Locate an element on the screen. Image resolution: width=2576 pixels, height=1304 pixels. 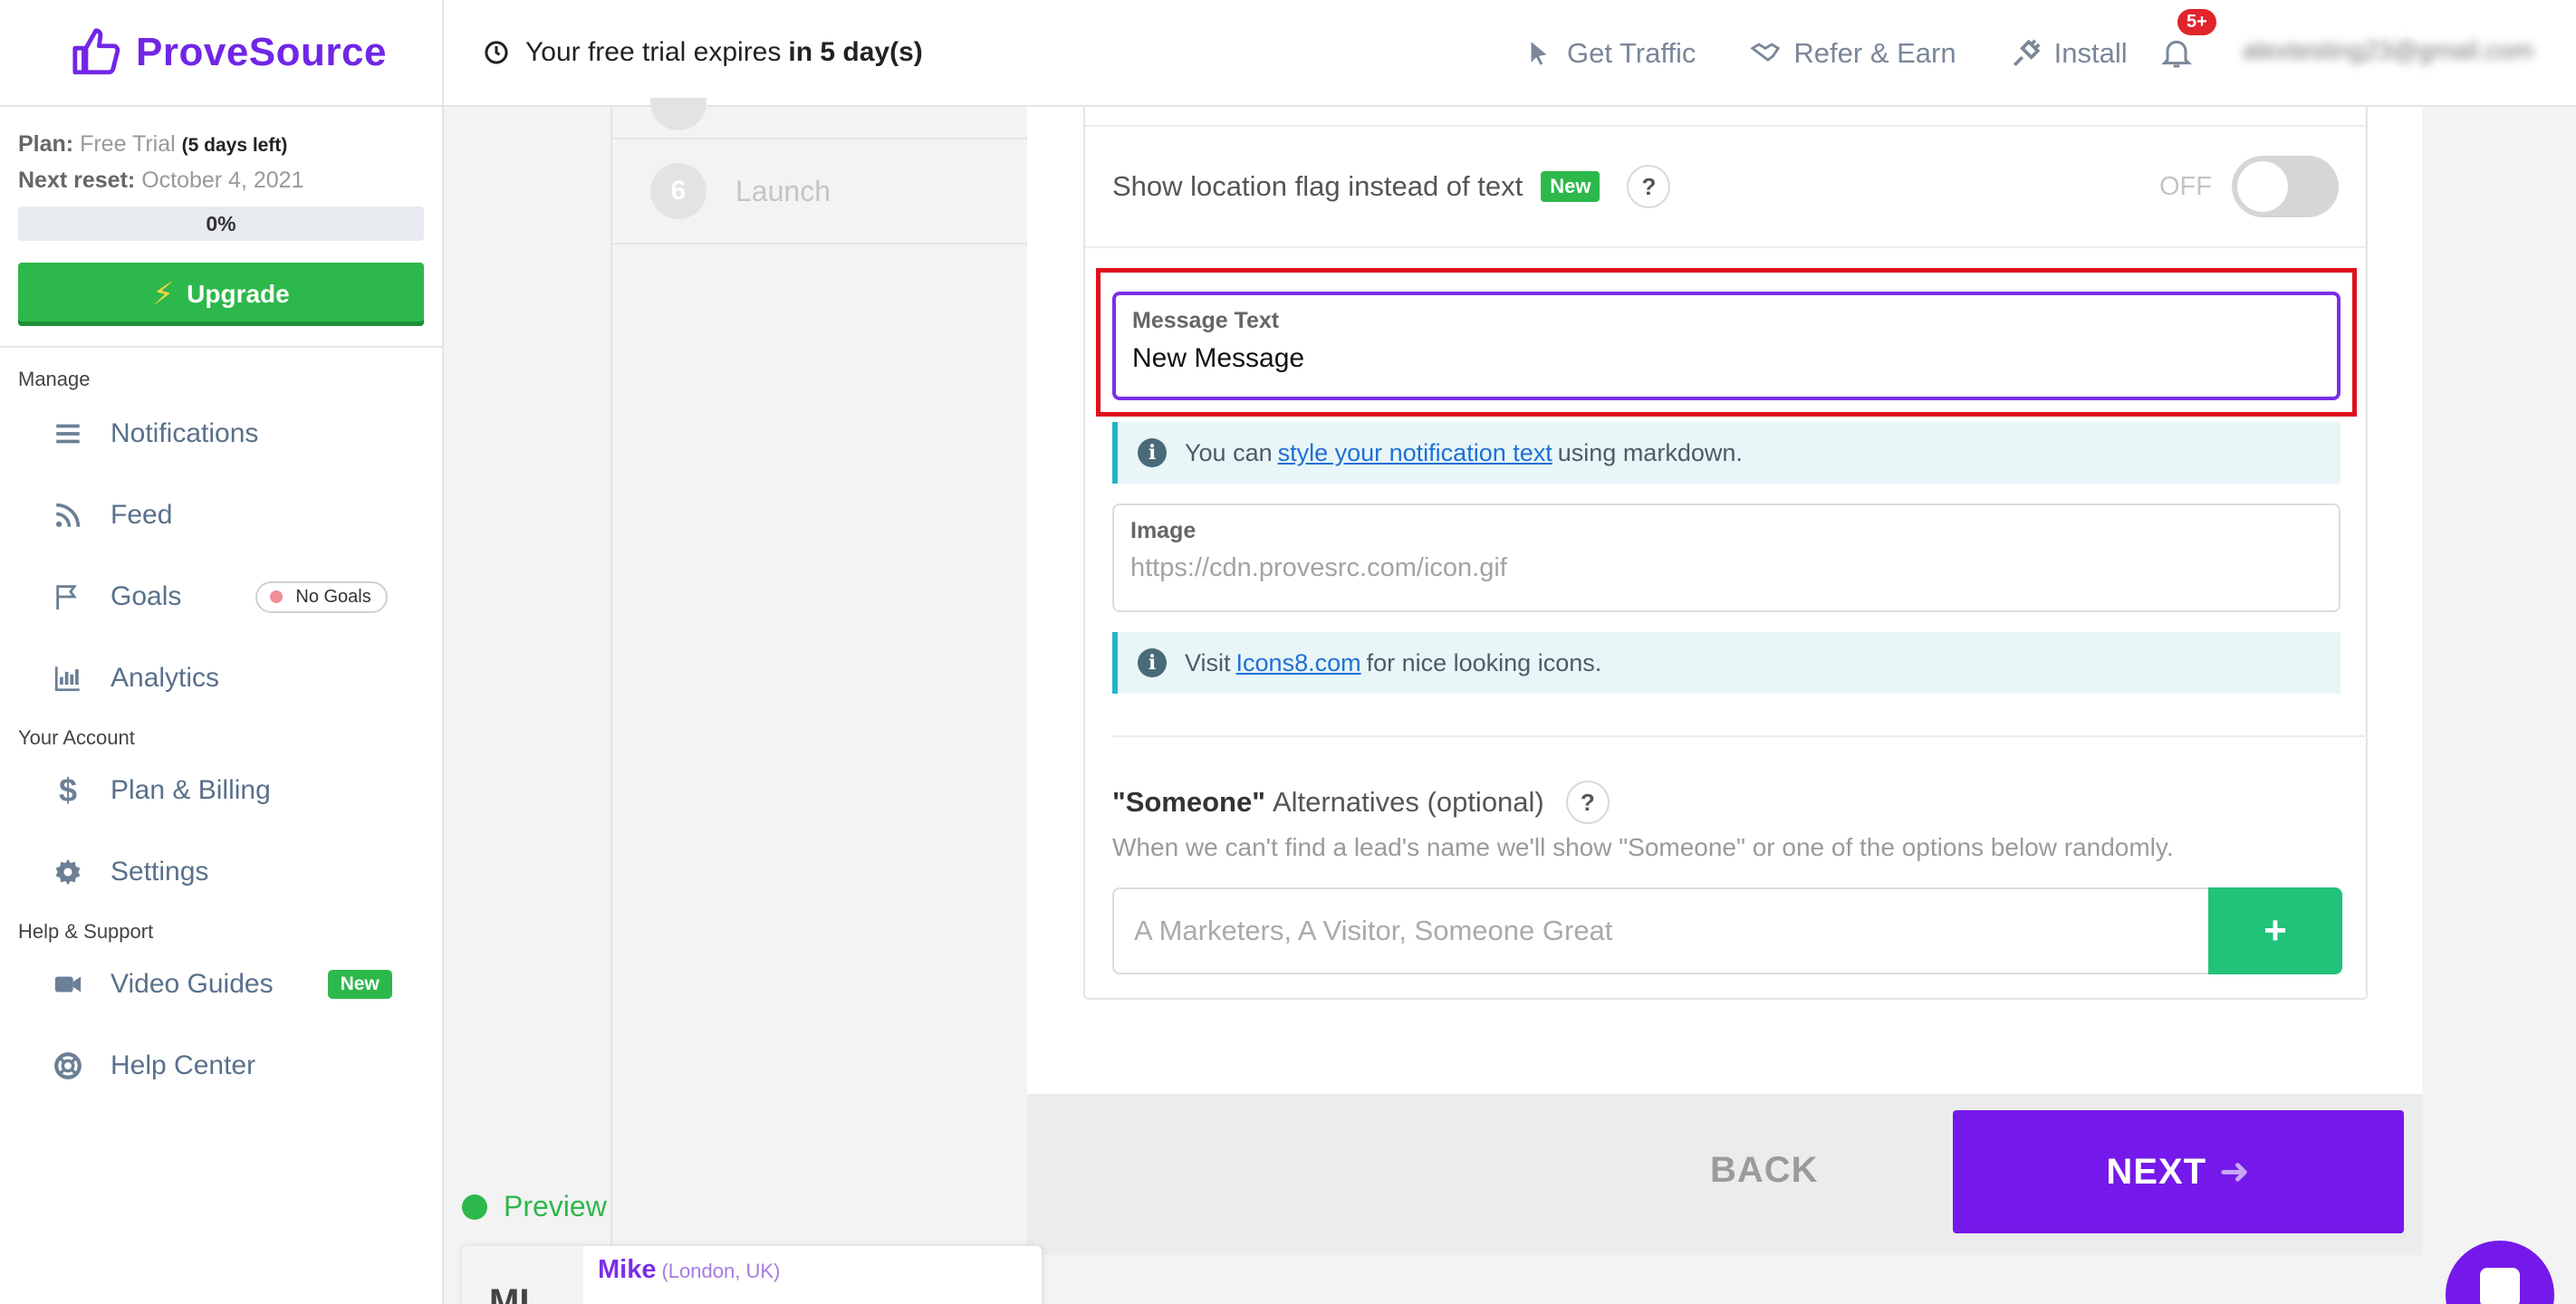
preview-name: Mike (London, UK) is located at coordinates (689, 1270).